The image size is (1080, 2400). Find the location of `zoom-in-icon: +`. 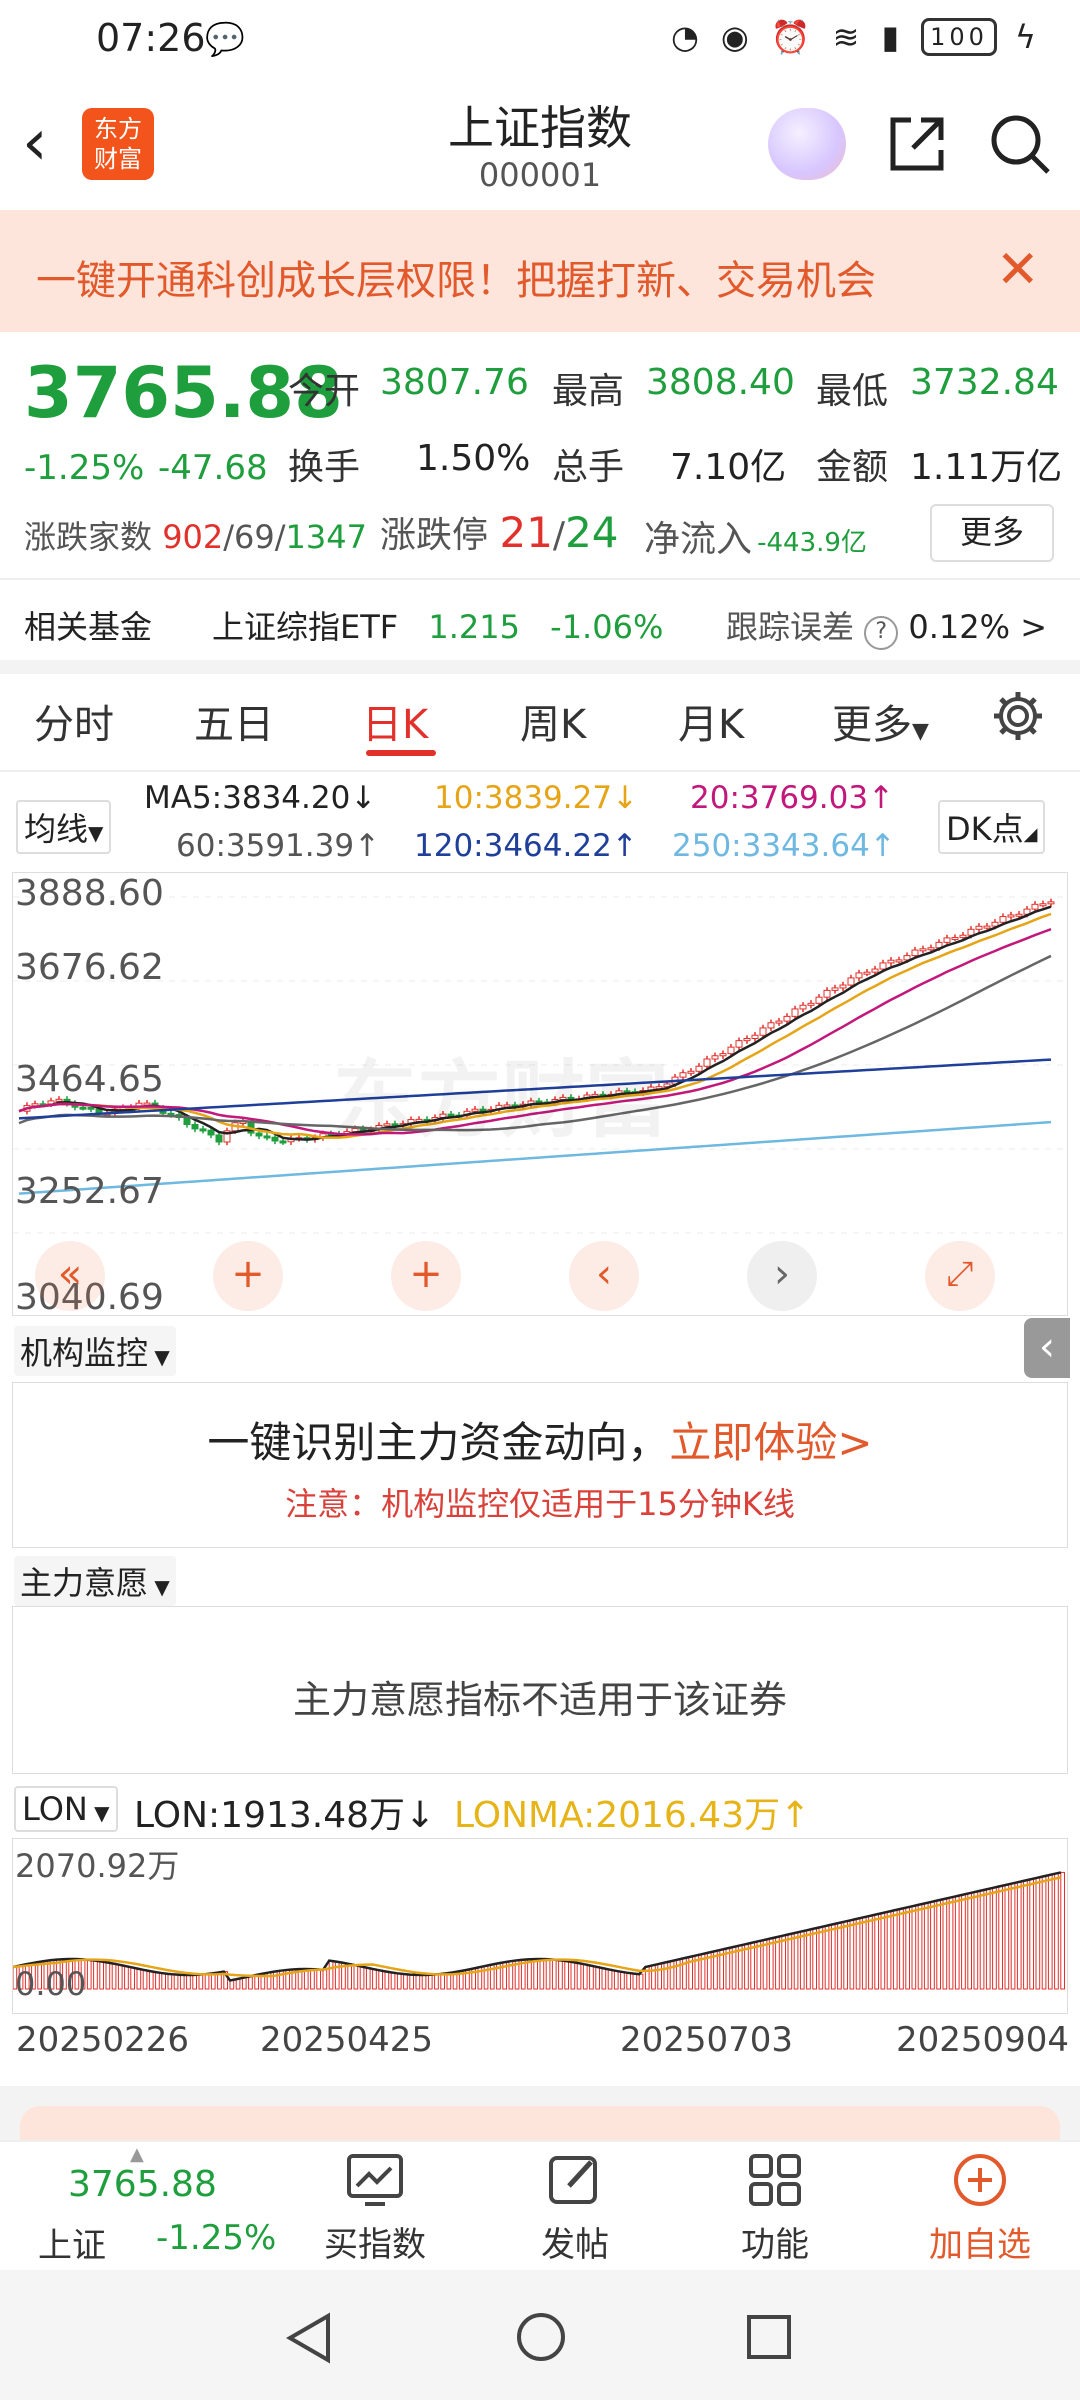

zoom-in-icon: + is located at coordinates (248, 1276).